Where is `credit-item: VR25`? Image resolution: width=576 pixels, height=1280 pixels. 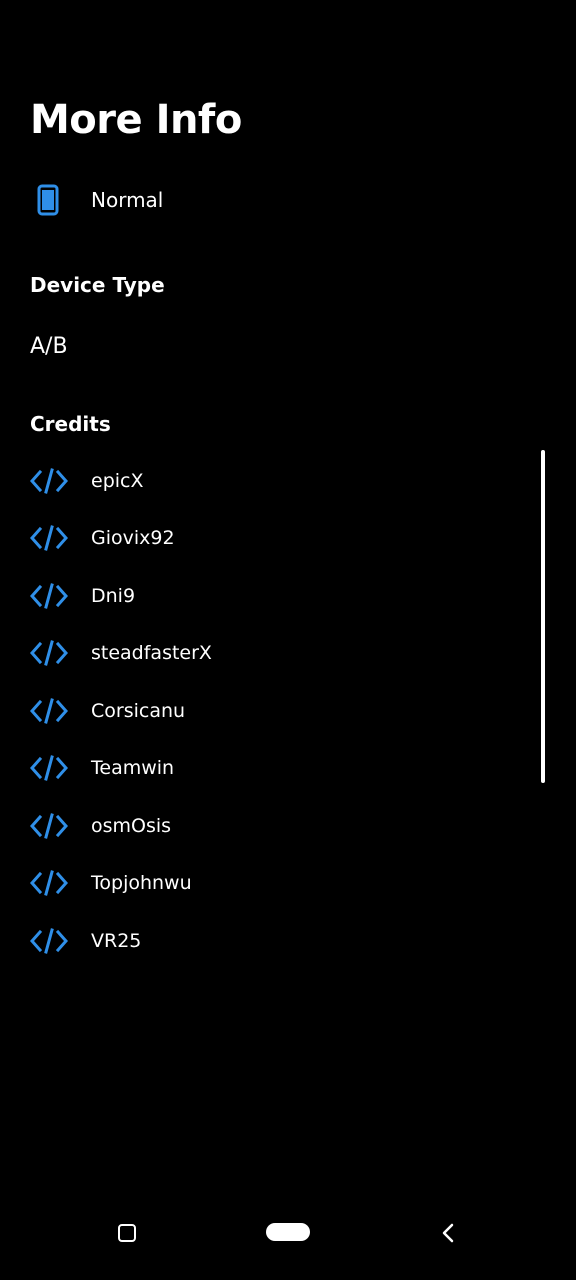 credit-item: VR25 is located at coordinates (121, 941).